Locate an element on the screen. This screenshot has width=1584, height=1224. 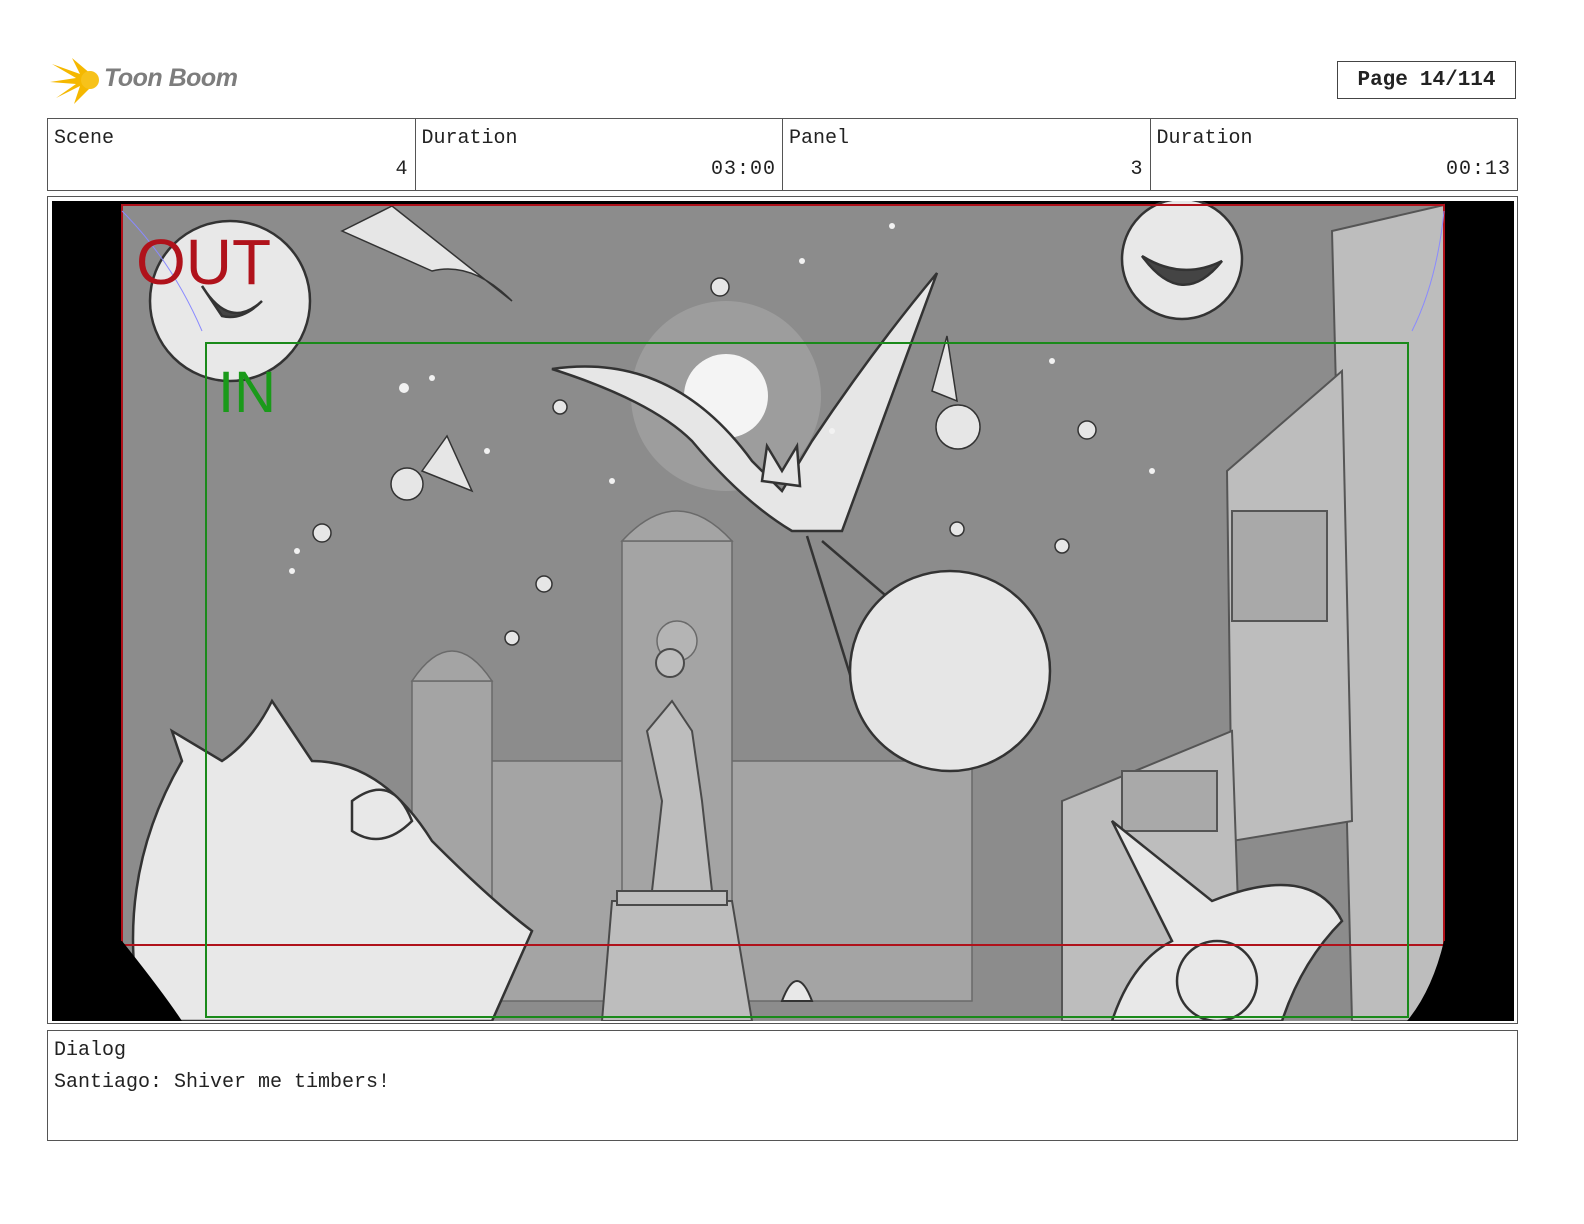
starburst-icon is located at coordinates (74, 81).